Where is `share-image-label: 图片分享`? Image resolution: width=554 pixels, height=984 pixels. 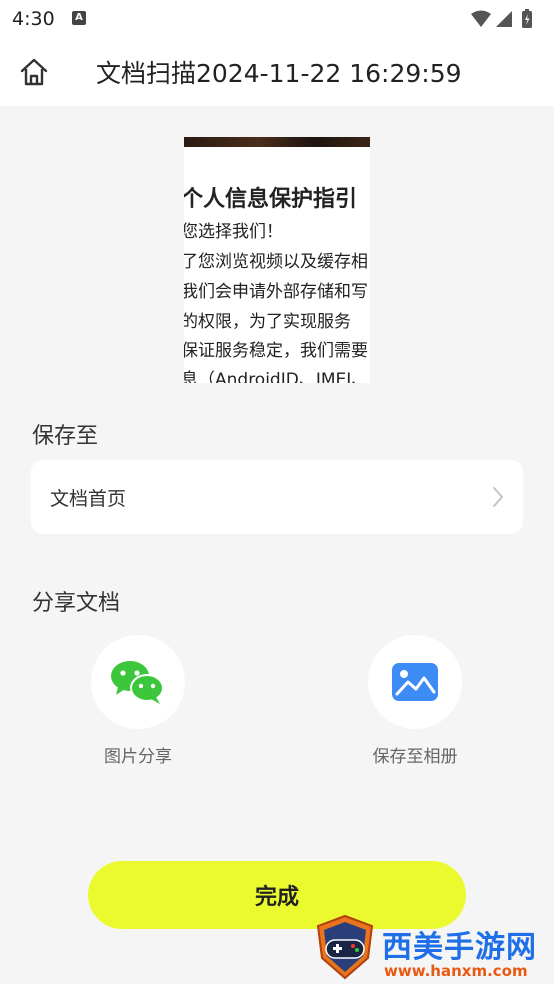
share-image-label: 图片分享 is located at coordinates (138, 757).